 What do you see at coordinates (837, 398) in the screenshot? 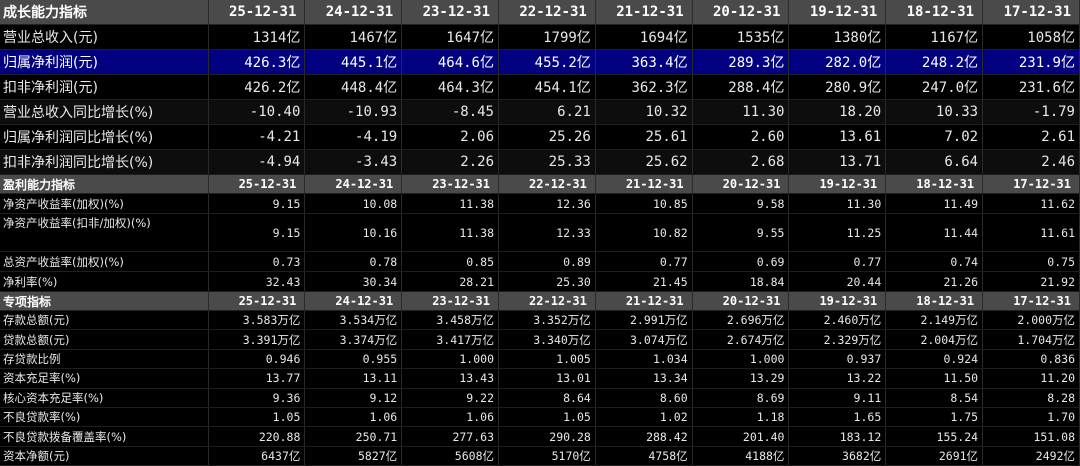
I see `value-cell: 9.11` at bounding box center [837, 398].